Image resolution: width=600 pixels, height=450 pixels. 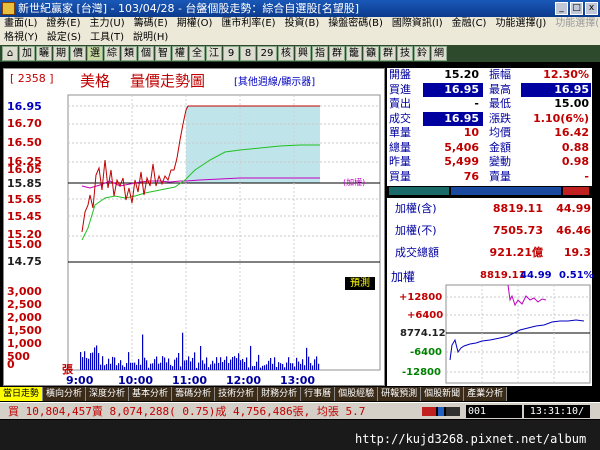 I want to click on index-value: 921.21億, so click(x=516, y=252).